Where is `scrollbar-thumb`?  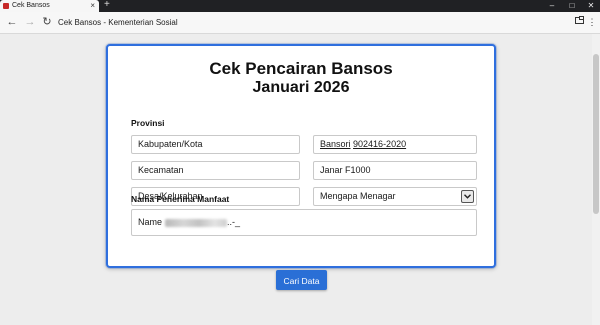 scrollbar-thumb is located at coordinates (596, 134).